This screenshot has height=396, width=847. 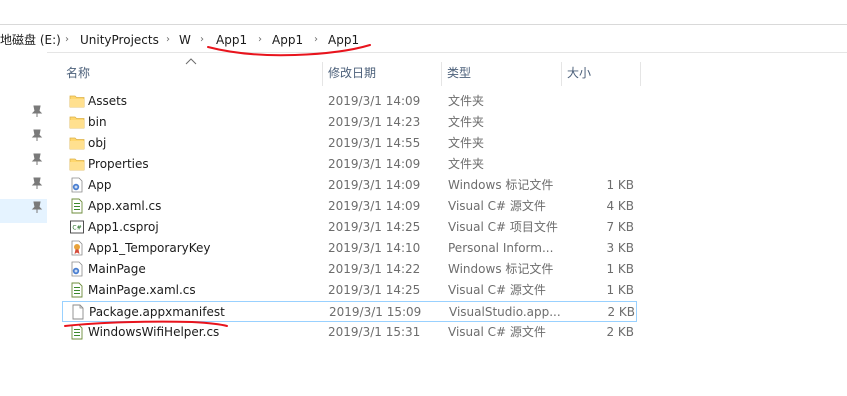 What do you see at coordinates (640, 74) in the screenshot?
I see `column-divider` at bounding box center [640, 74].